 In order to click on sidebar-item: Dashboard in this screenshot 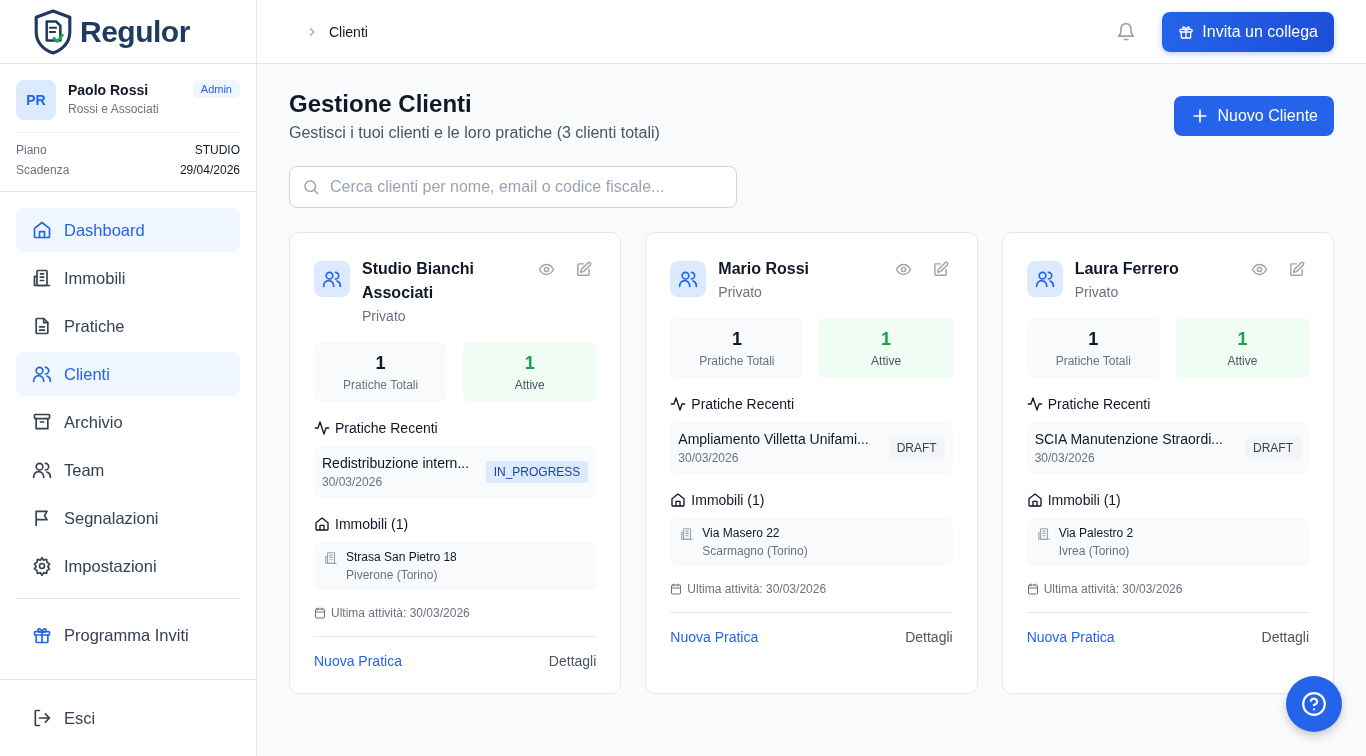, I will do `click(128, 230)`.